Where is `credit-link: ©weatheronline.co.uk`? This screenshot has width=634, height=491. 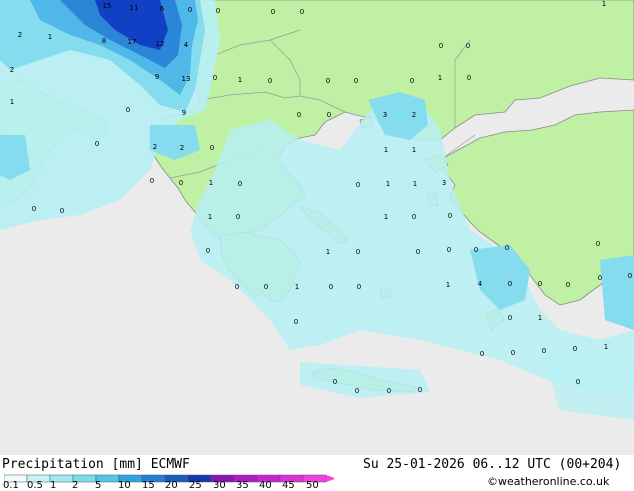
credit-link: ©weatheronline.co.uk is located at coordinates (548, 481).